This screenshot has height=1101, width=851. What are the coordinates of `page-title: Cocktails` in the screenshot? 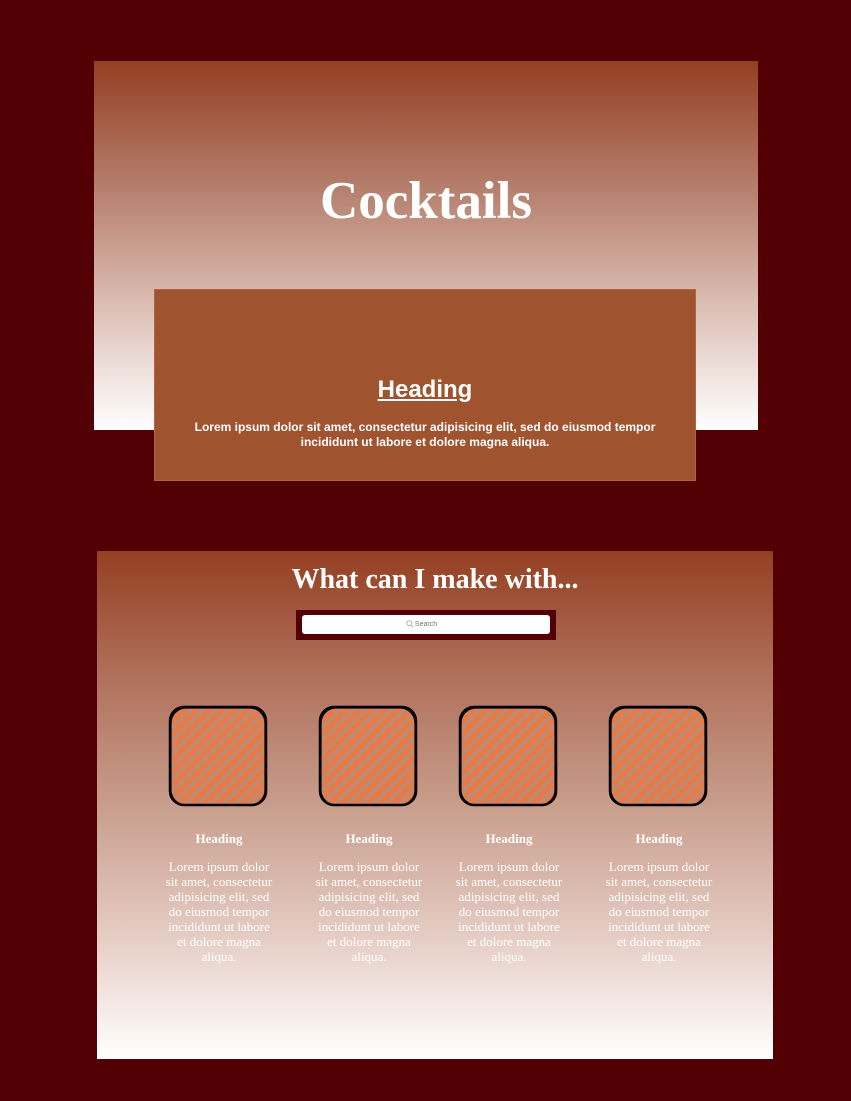 It's located at (426, 201).